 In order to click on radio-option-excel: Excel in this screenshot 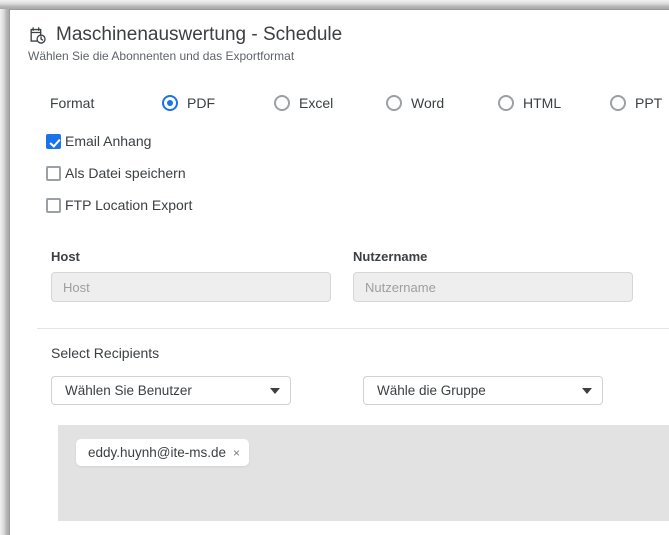, I will do `click(330, 103)`.